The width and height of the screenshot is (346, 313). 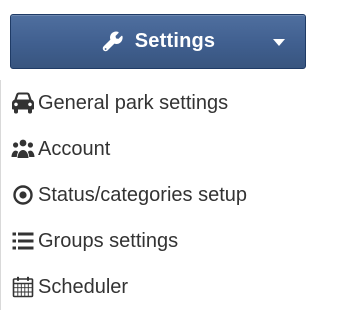 What do you see at coordinates (74, 148) in the screenshot?
I see `menu-item-label: Account` at bounding box center [74, 148].